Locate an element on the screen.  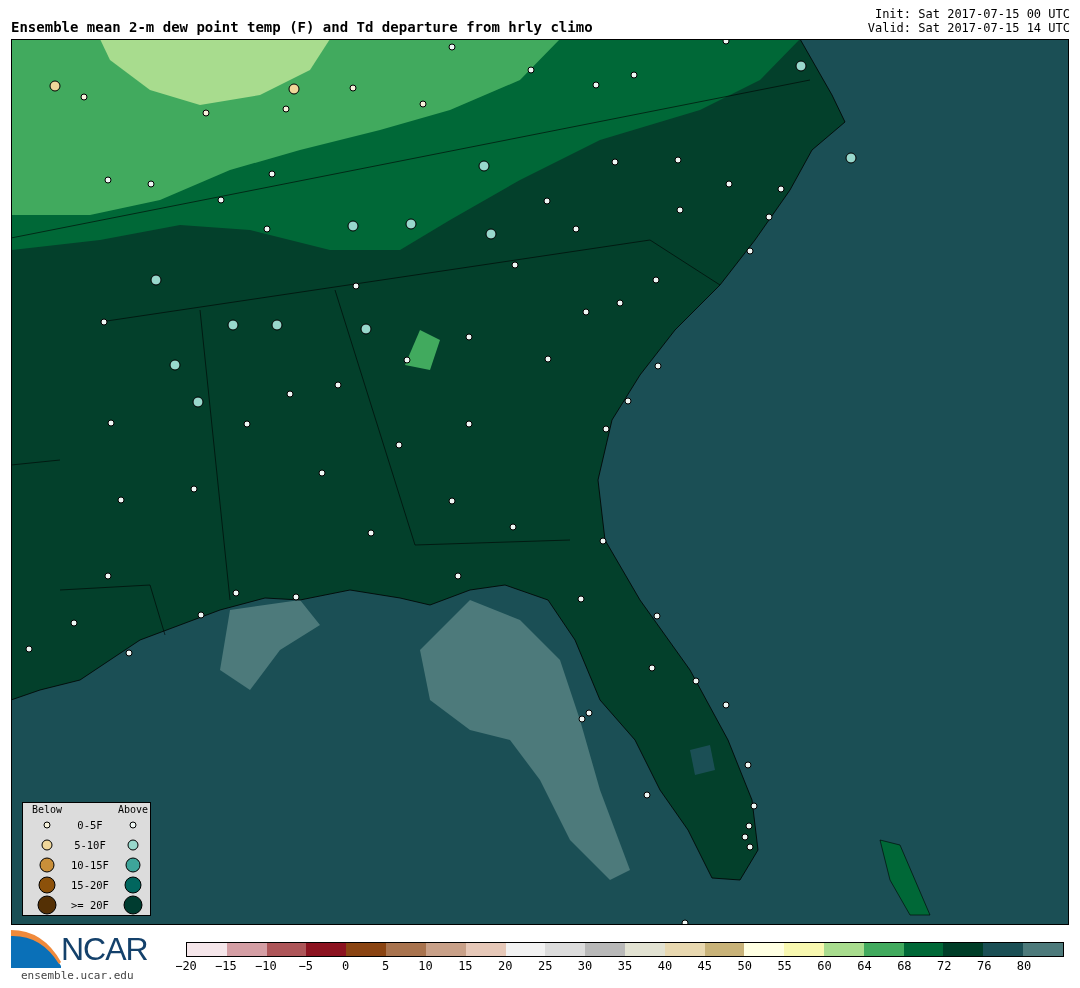
colorbar-tick-label: −5 is located at coordinates (305, 966).